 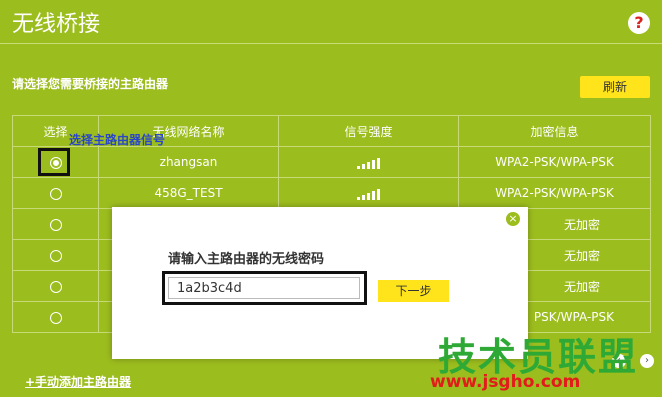 I want to click on annotation-label: 选择主路由器信号, so click(x=117, y=140).